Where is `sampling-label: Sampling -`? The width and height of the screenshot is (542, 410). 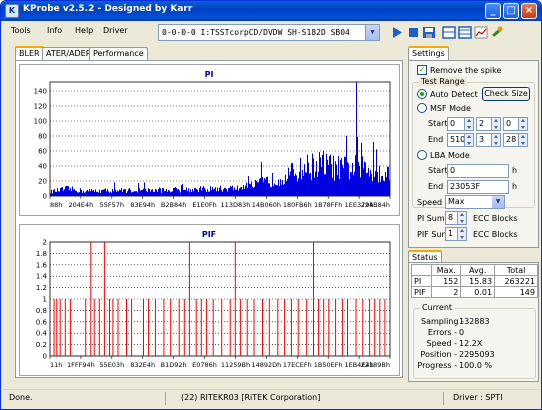 sampling-label: Sampling - is located at coordinates (442, 321).